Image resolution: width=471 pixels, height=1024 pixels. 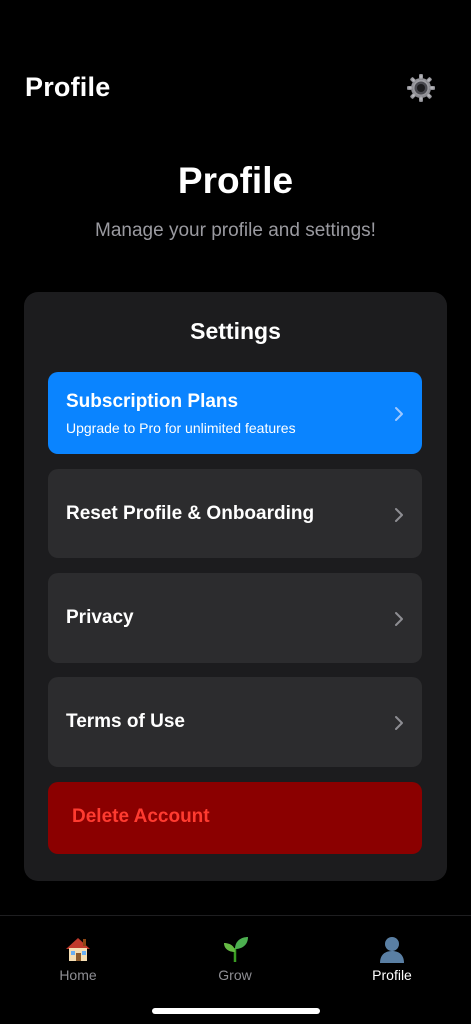 I want to click on page-title: Profile, so click(x=235, y=180).